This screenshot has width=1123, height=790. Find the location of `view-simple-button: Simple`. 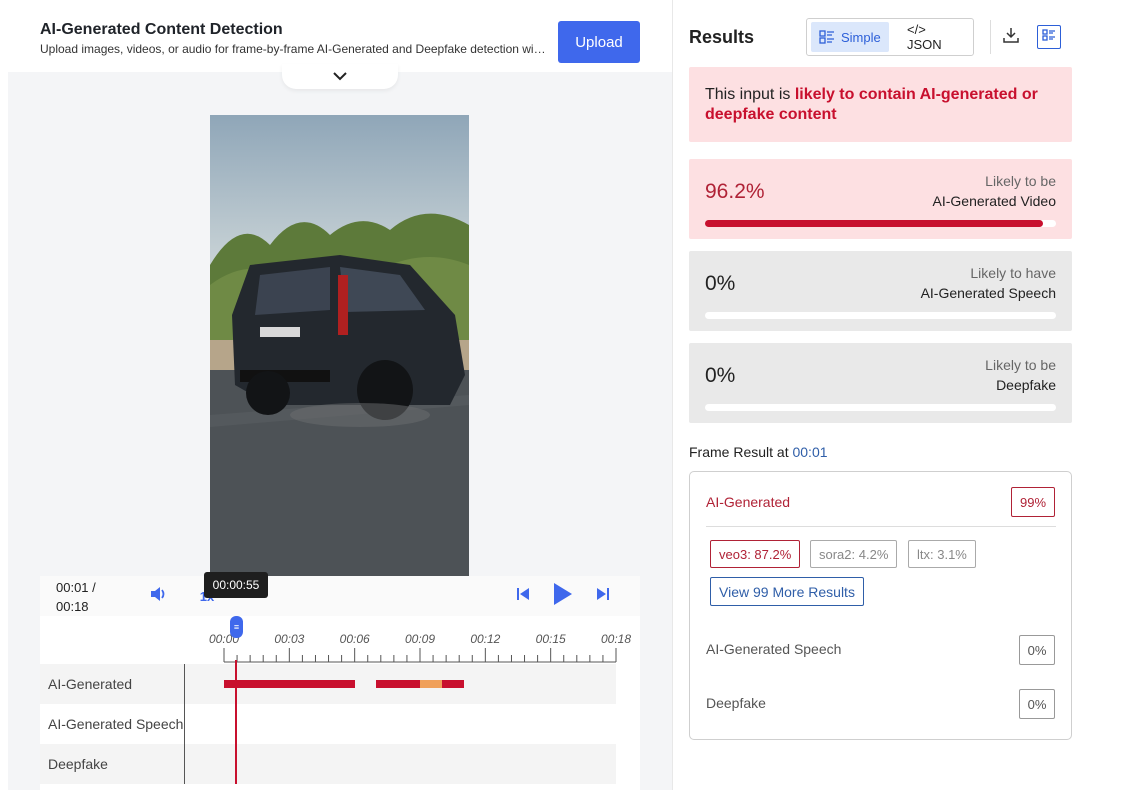

view-simple-button: Simple is located at coordinates (850, 37).